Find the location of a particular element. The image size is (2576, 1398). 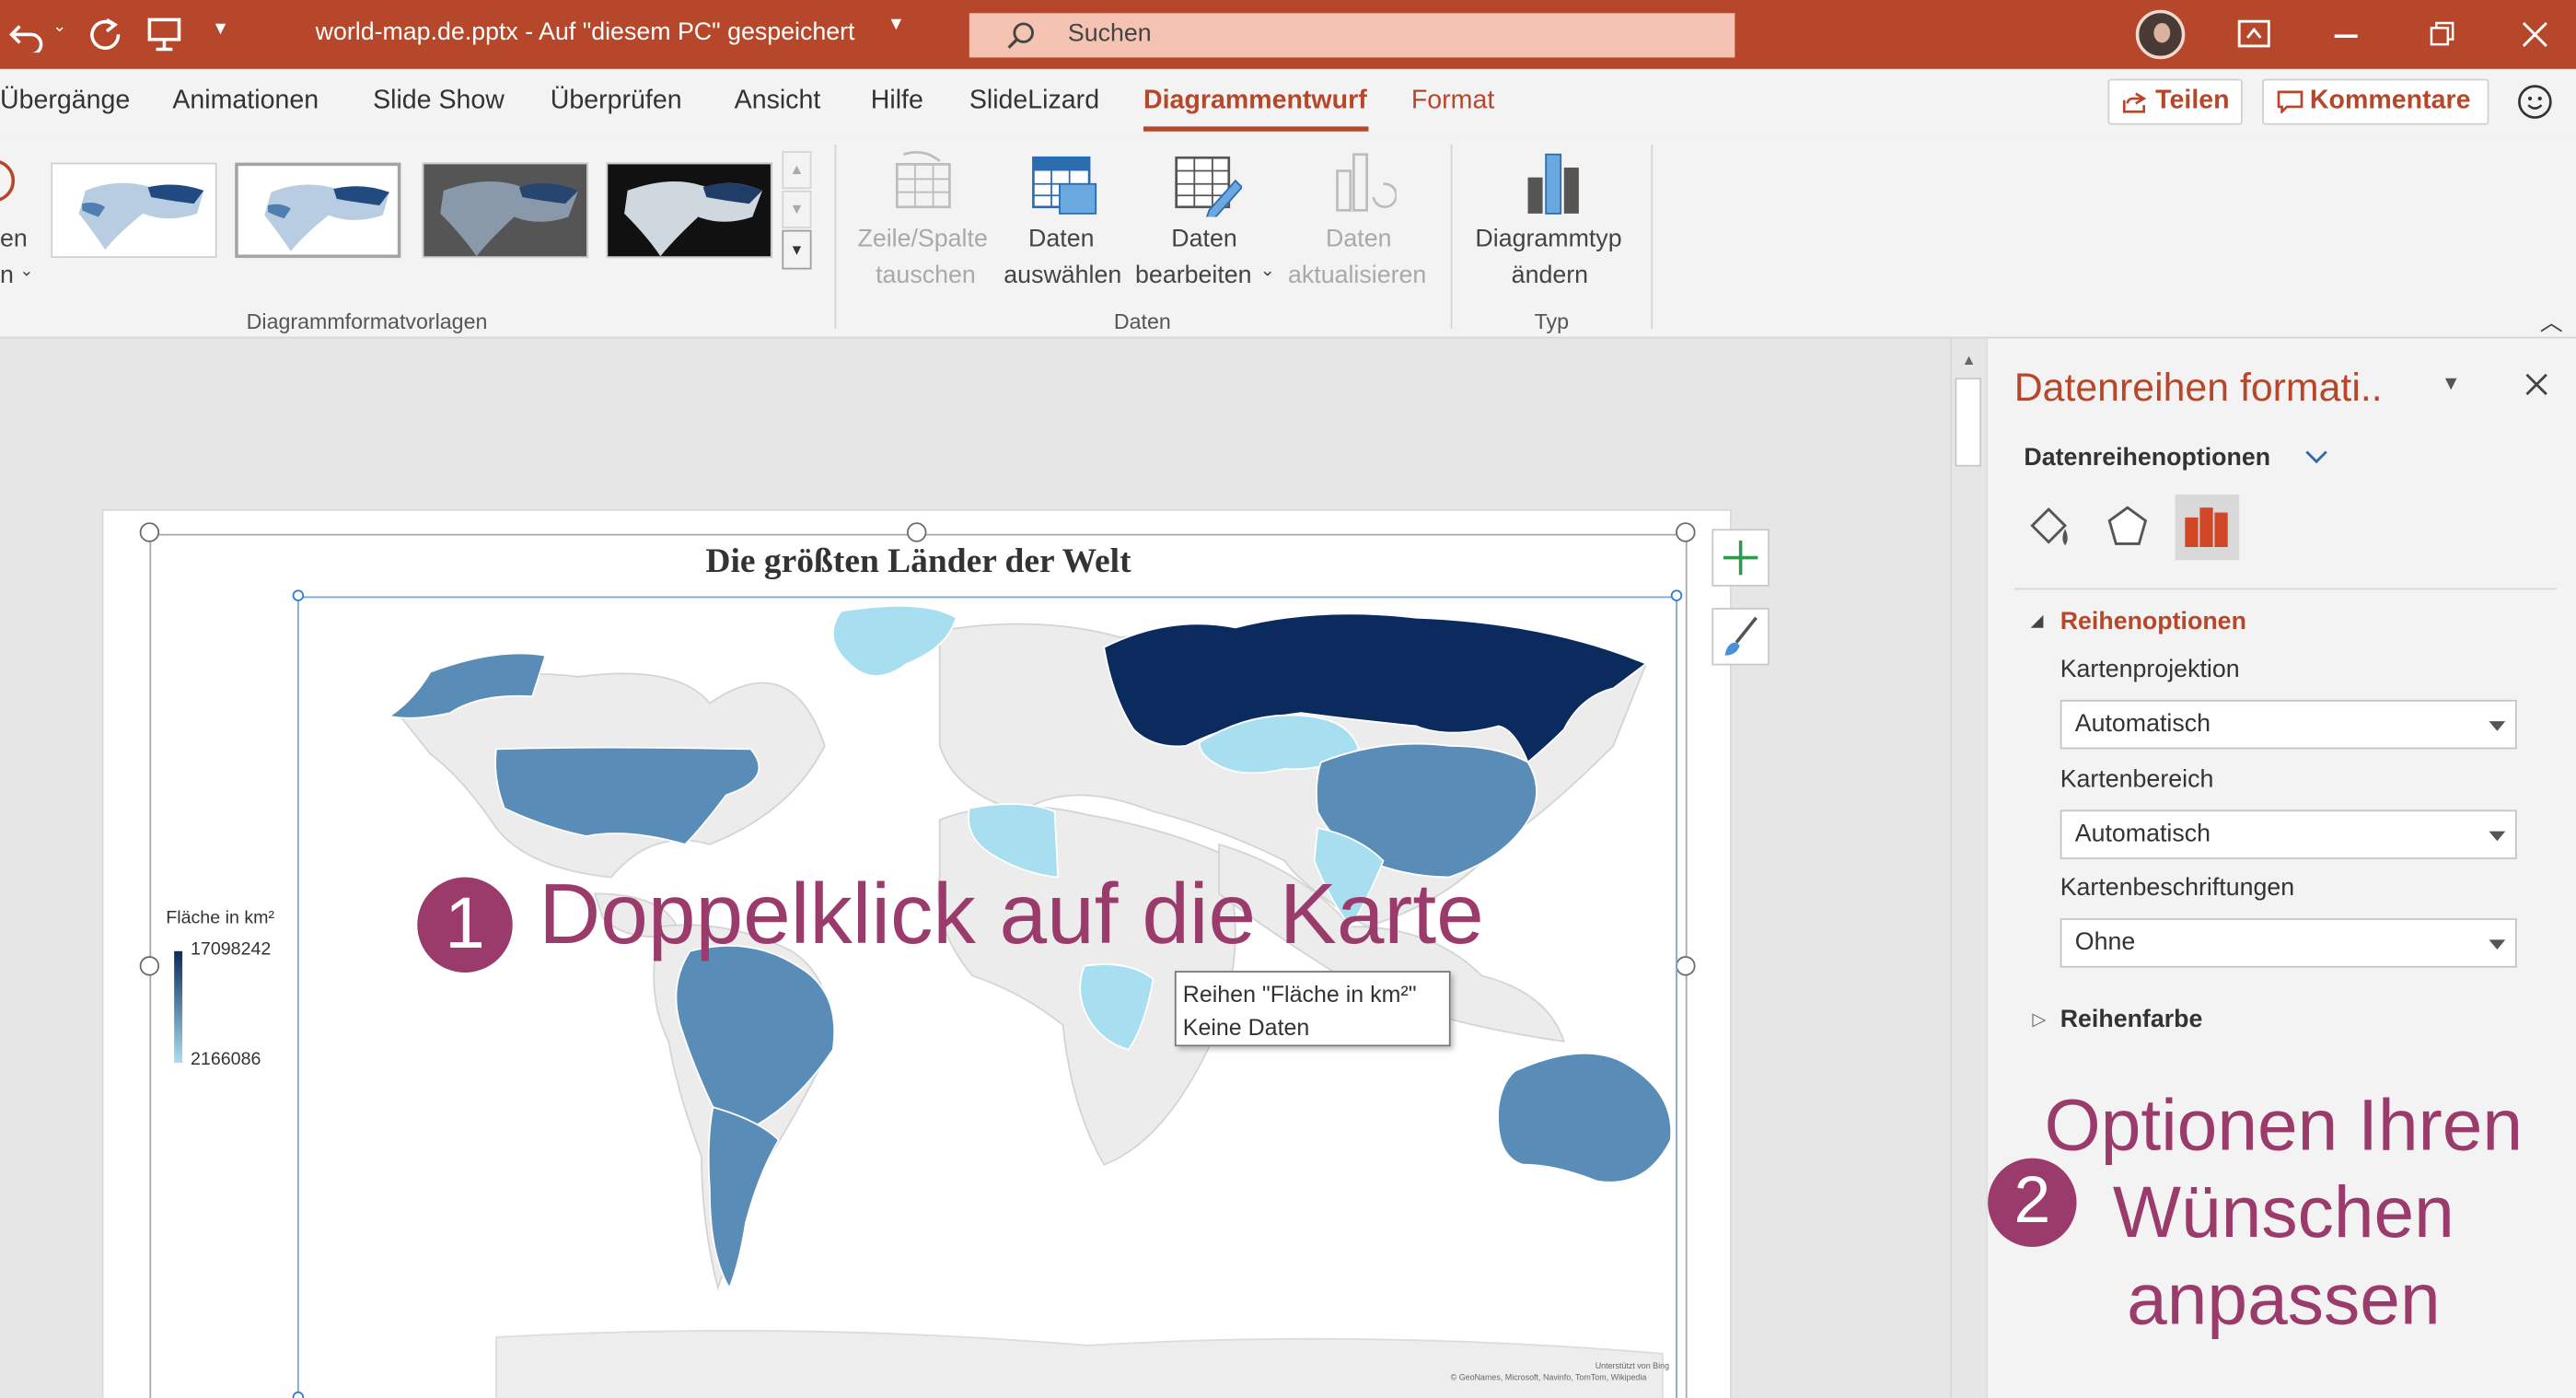

doc-title-dropdown-icon: ▼ is located at coordinates (896, 24).